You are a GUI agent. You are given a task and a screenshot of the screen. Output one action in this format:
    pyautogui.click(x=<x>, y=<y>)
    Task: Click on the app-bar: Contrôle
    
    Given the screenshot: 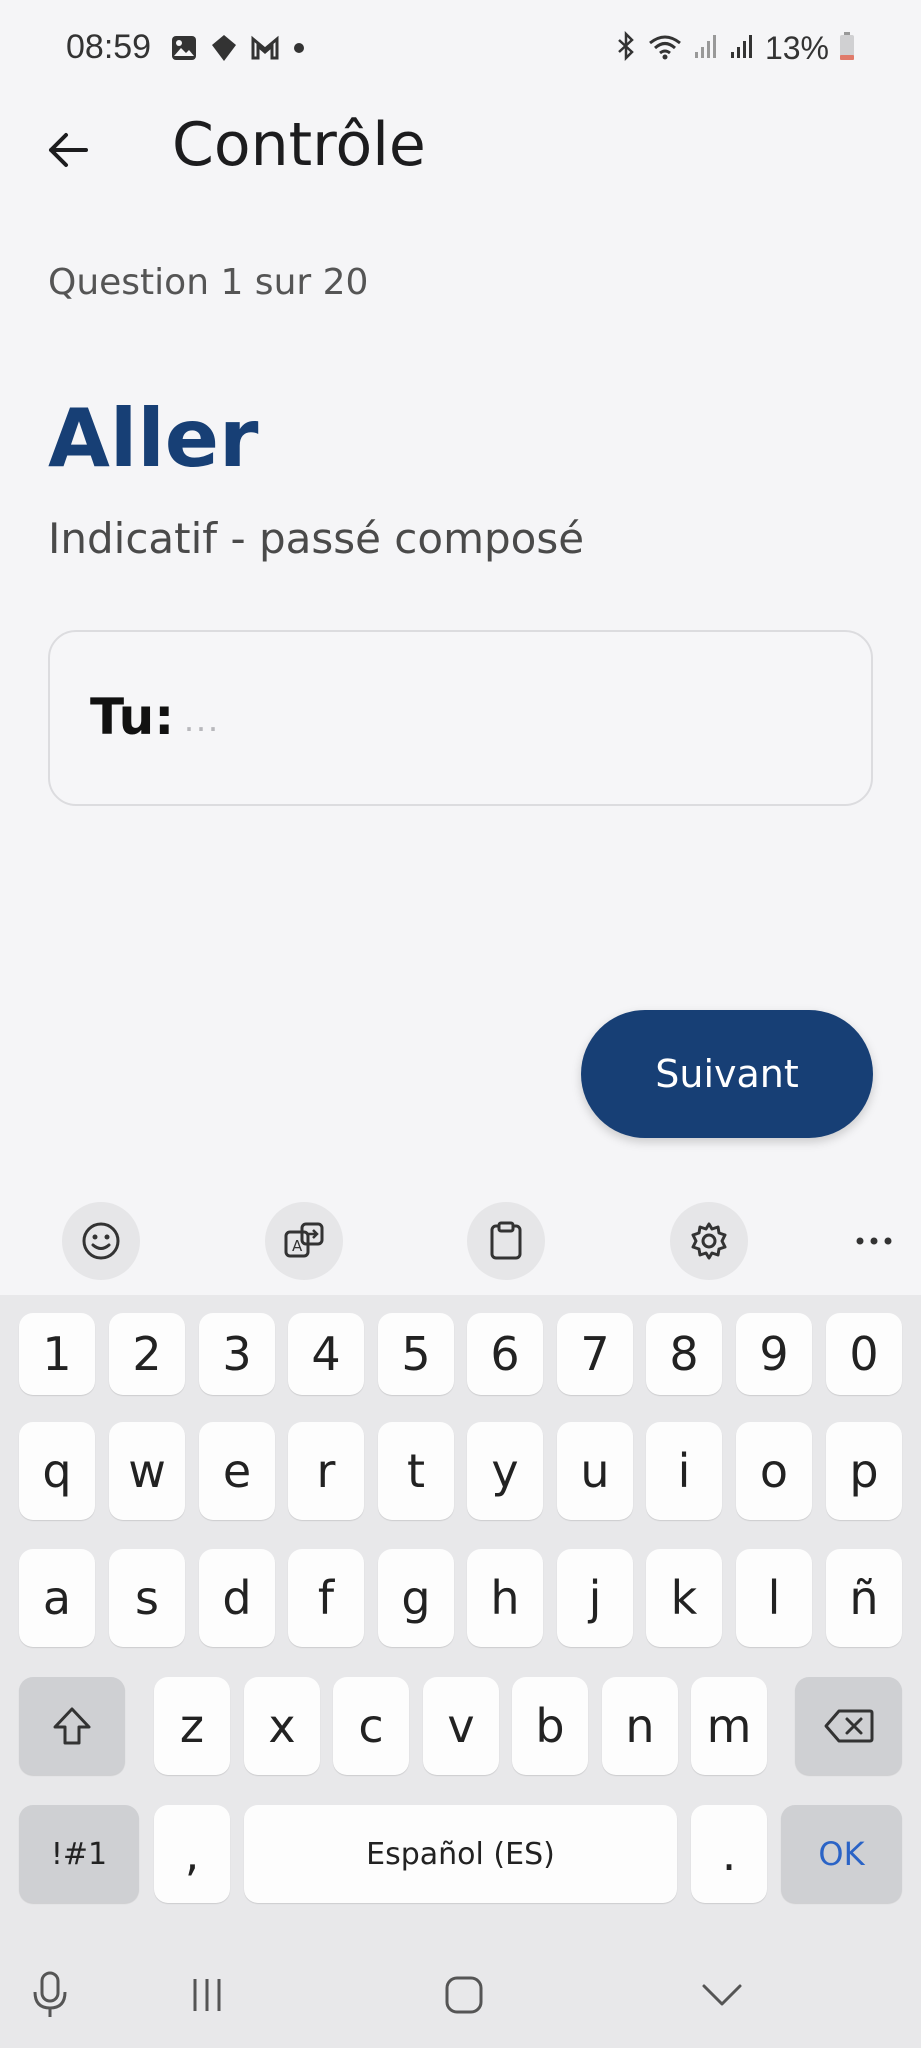 What is the action you would take?
    pyautogui.click(x=460, y=165)
    